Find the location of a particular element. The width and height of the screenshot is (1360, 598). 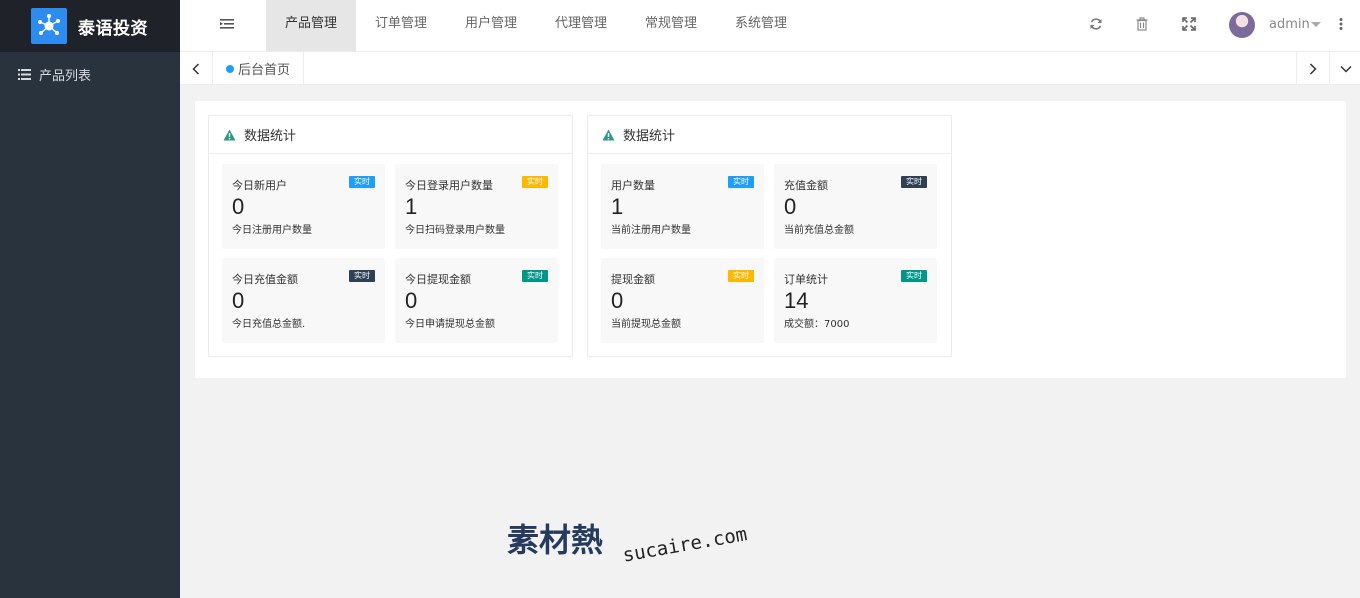

tab-scroll-right-icon is located at coordinates (1312, 68).